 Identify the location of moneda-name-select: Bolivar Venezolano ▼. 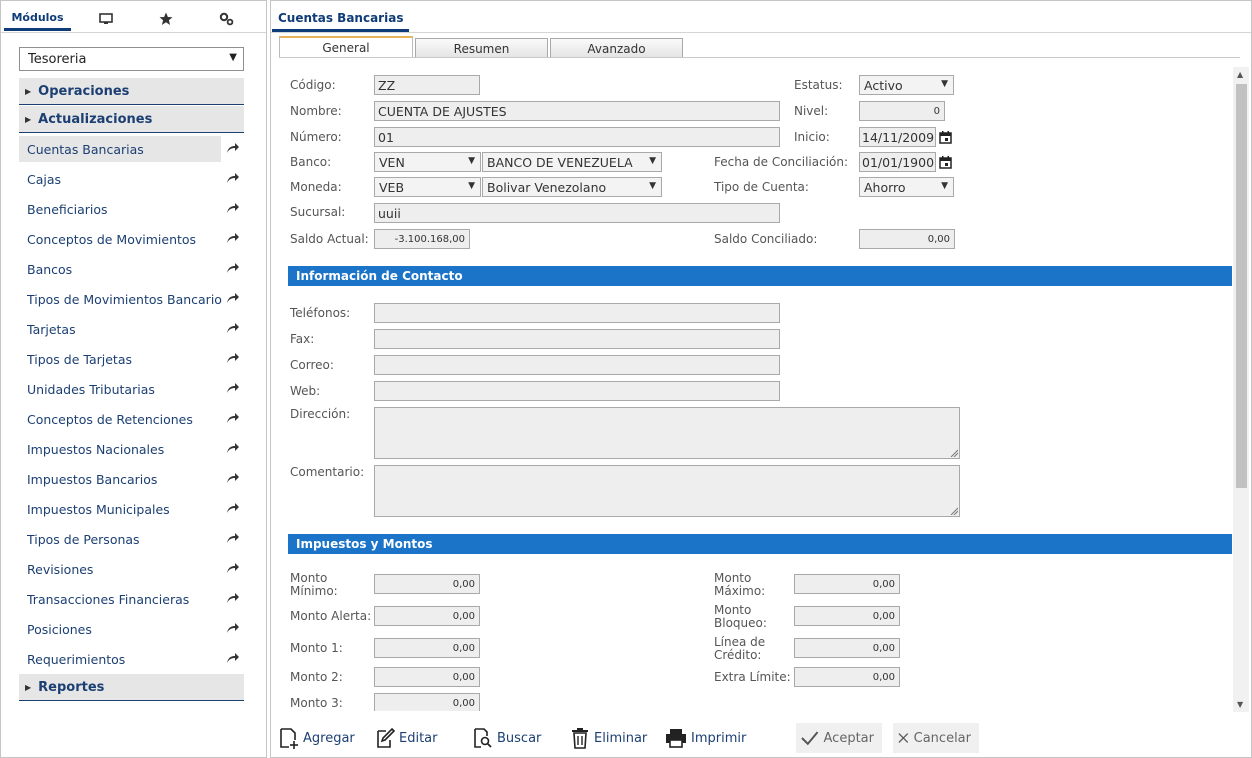
(572, 187).